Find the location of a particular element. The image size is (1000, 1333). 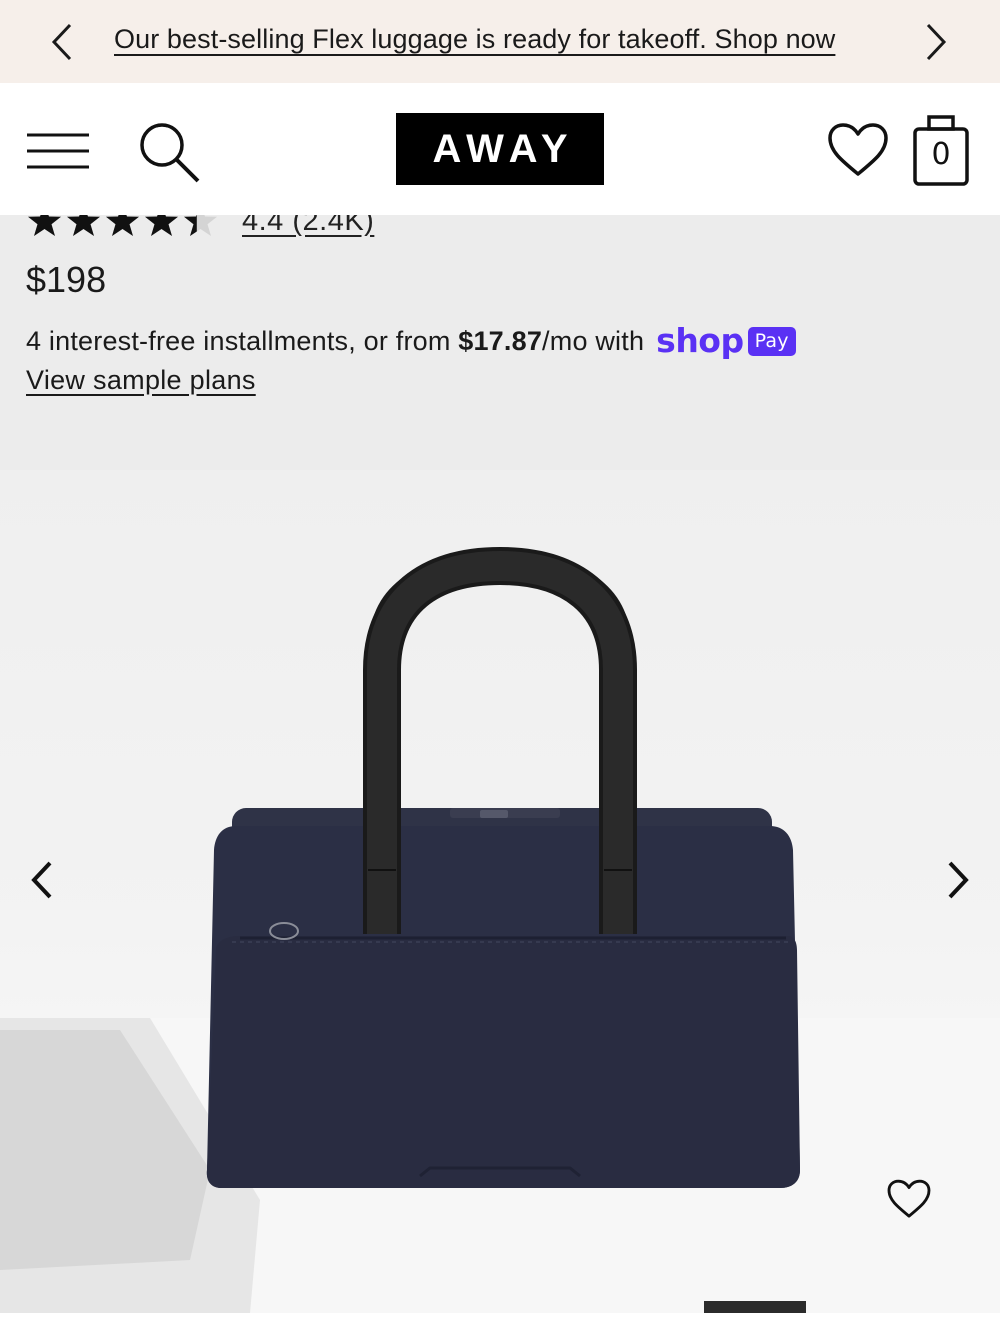

announcement-prev-button is located at coordinates (62, 42).